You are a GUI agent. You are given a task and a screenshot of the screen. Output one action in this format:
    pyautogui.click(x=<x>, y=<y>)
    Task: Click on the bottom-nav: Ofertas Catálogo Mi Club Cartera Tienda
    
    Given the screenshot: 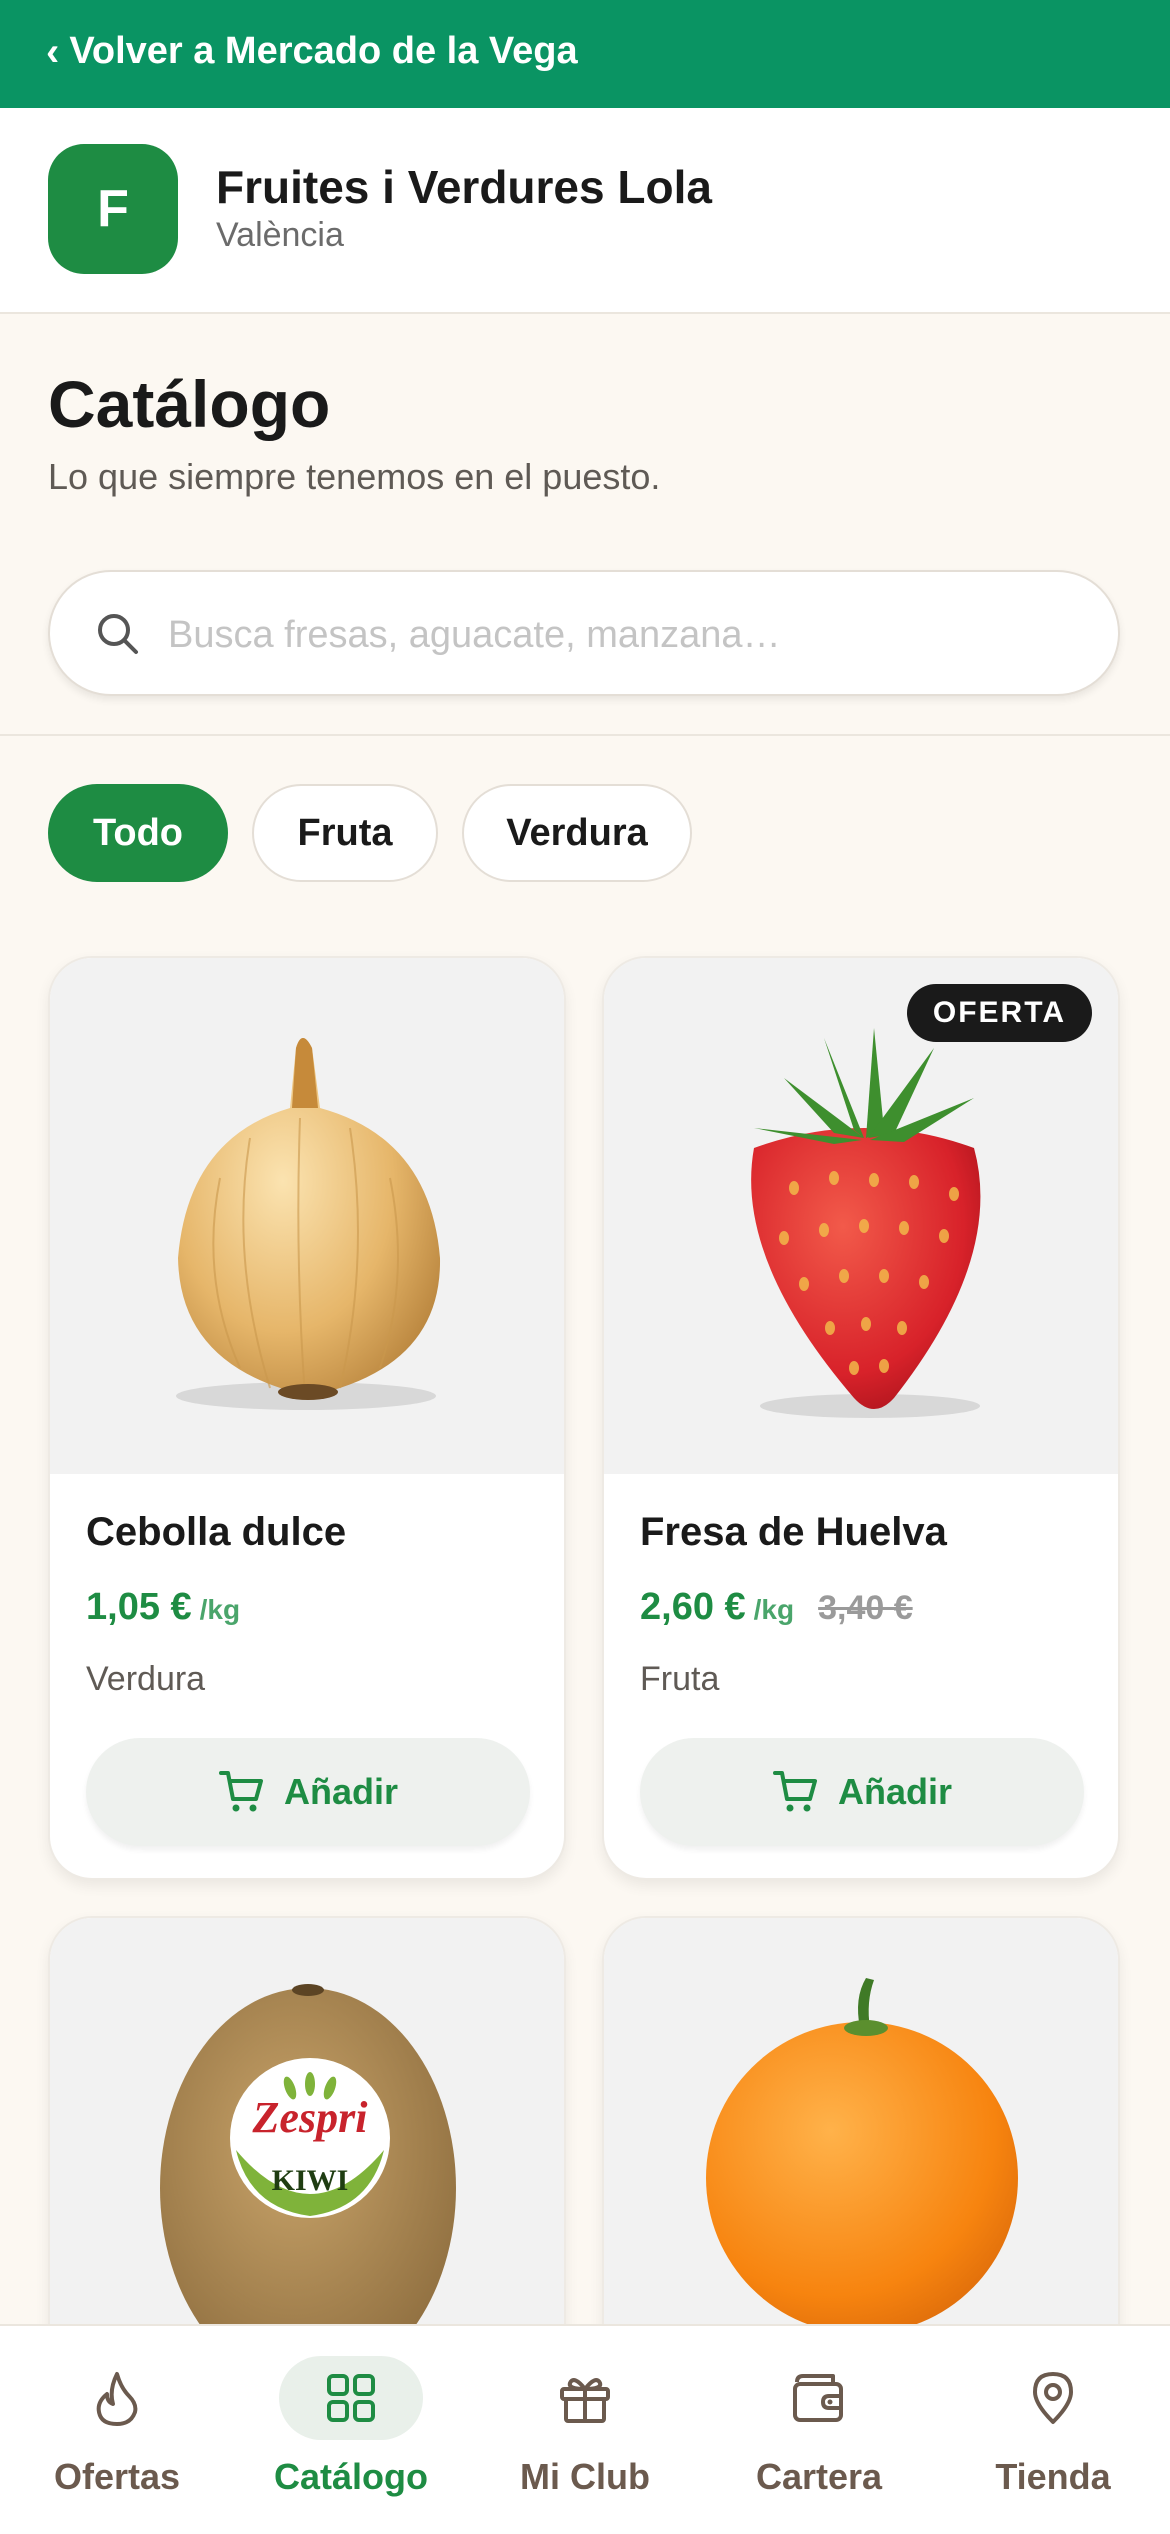 What is the action you would take?
    pyautogui.click(x=585, y=2429)
    